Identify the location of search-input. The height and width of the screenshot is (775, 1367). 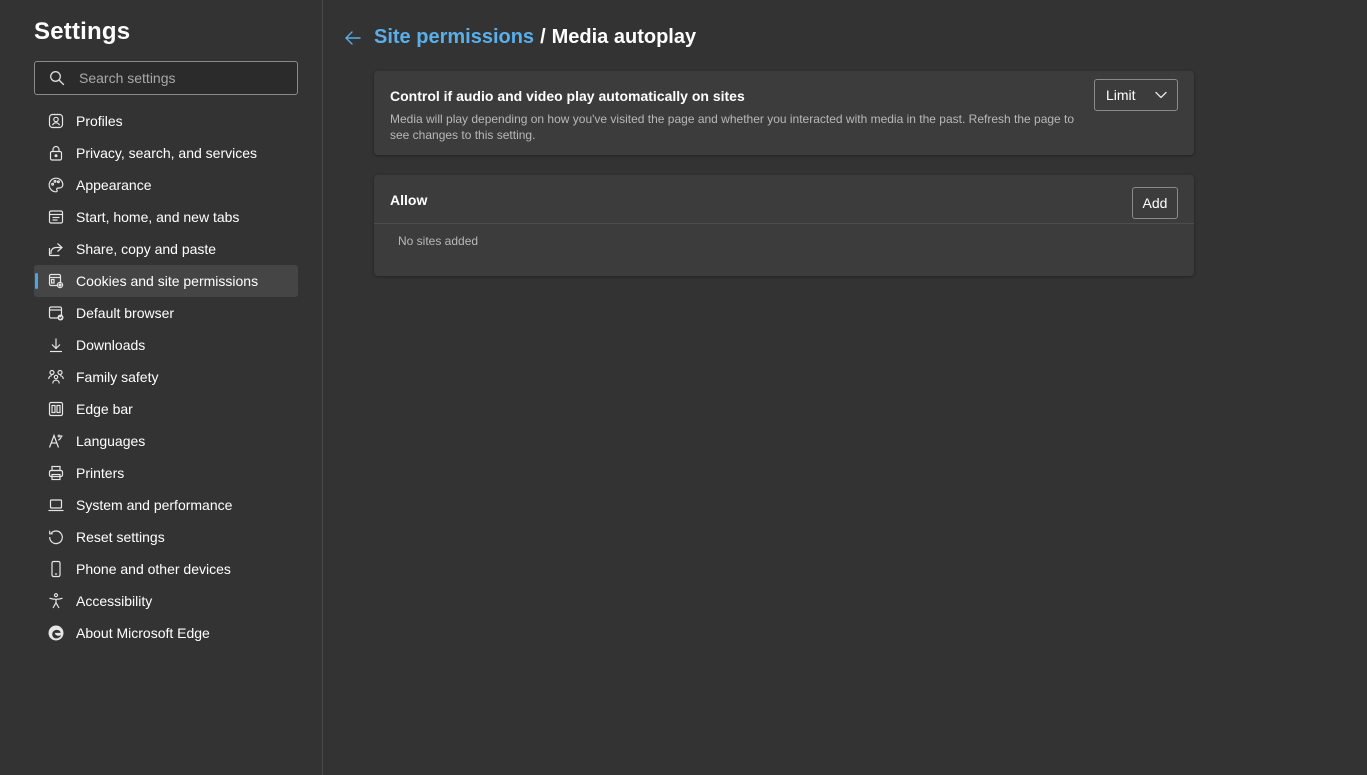
(188, 78).